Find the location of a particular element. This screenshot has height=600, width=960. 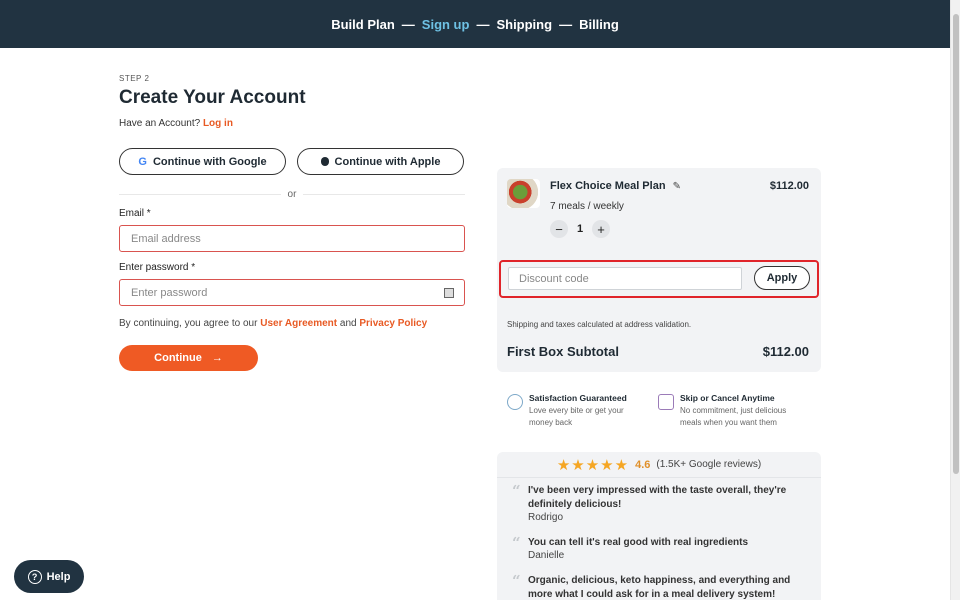

consent-and: and is located at coordinates (348, 323).